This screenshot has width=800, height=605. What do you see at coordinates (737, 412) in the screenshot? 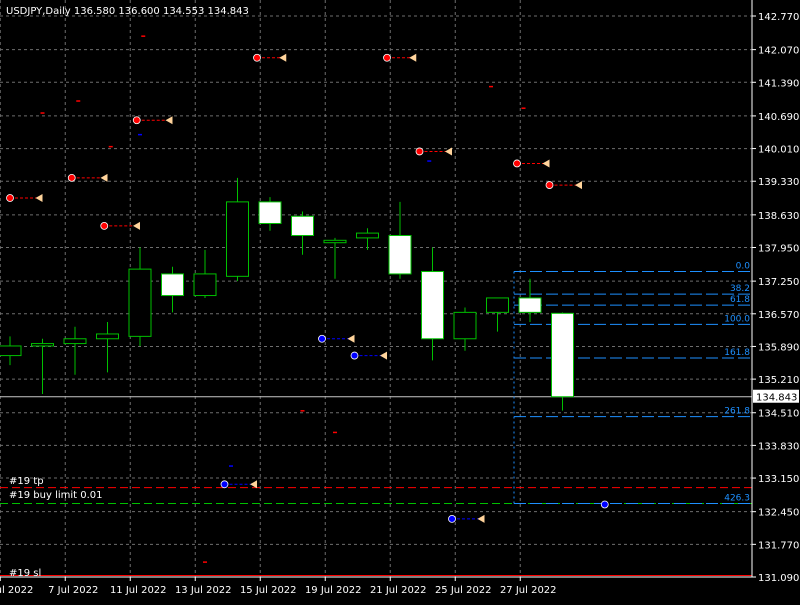
I see `fib-level-label: 261.8` at bounding box center [737, 412].